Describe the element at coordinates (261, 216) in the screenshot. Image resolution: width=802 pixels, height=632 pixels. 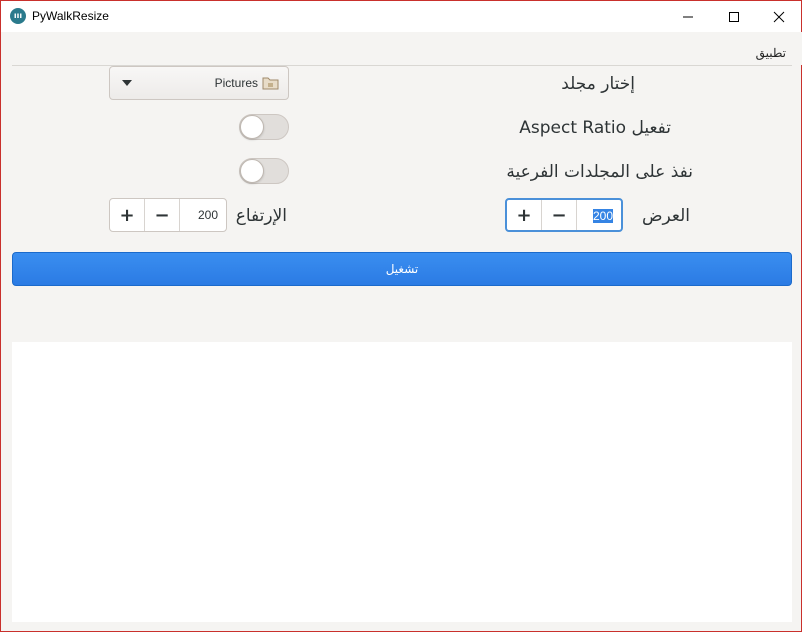
I see `height-label: الإرتفاع` at that location.